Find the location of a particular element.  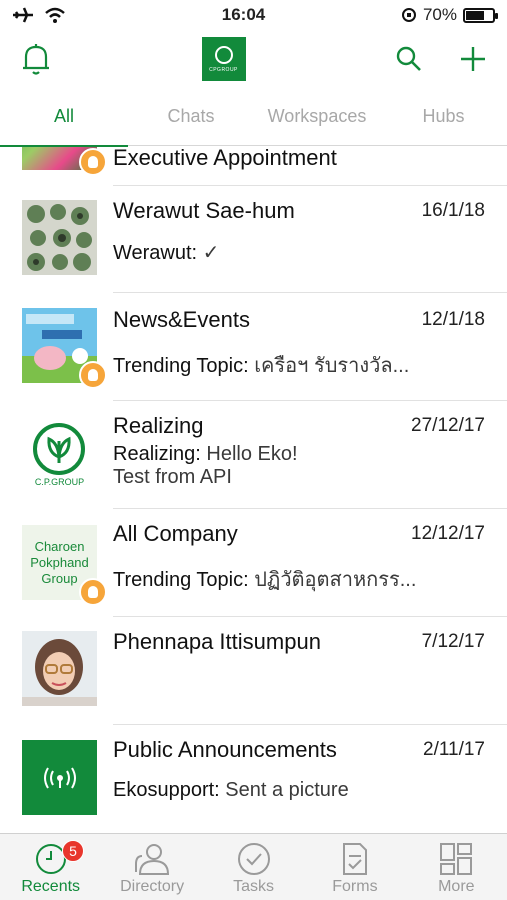

broadcast-icon is located at coordinates (59, 777).